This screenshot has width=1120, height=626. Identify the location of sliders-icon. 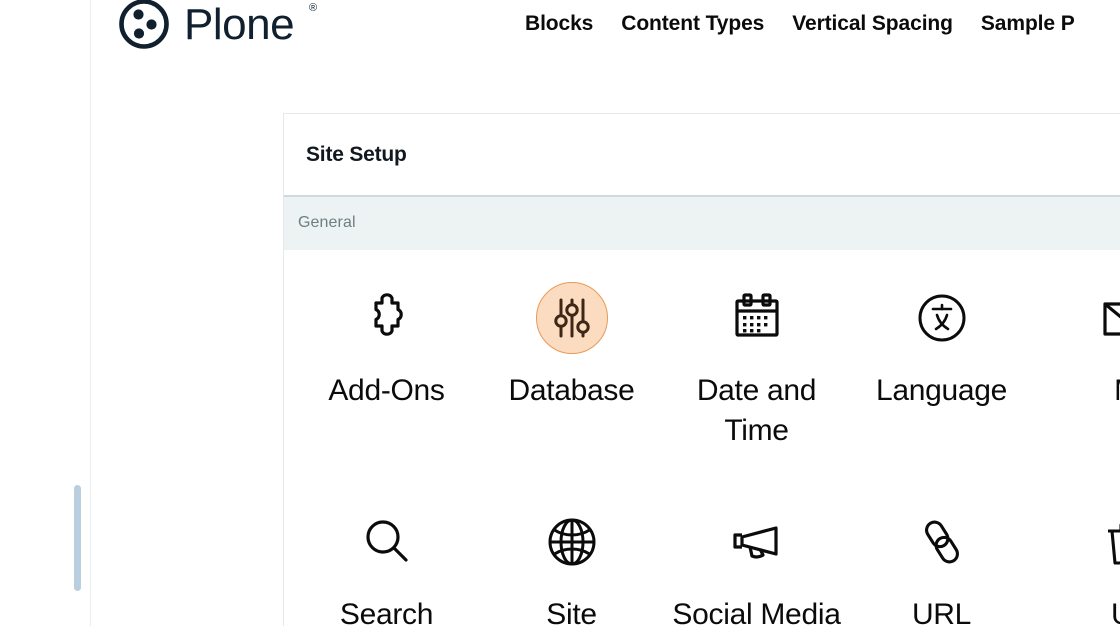
(571, 318).